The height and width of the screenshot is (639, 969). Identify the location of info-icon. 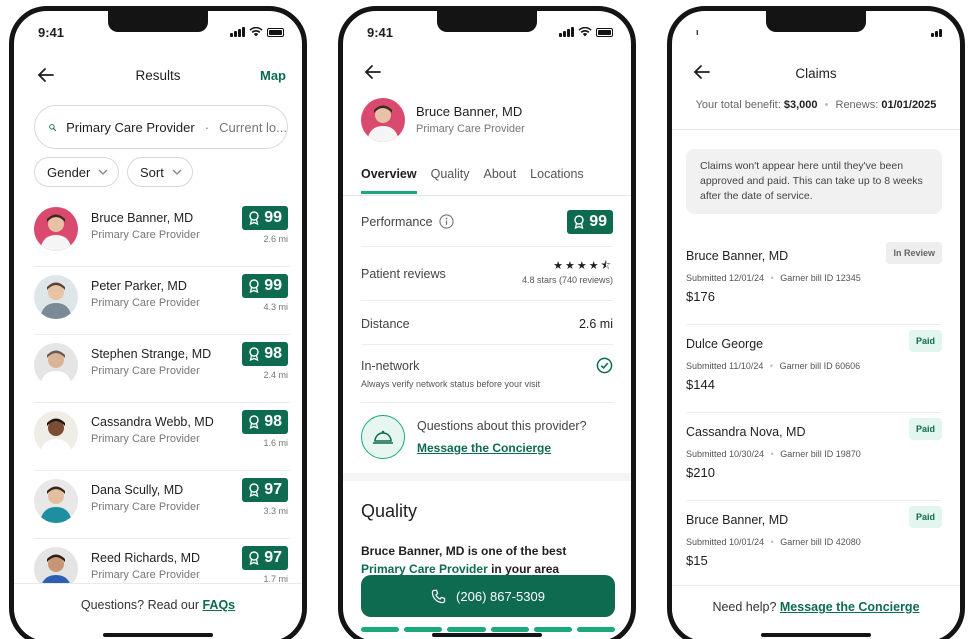
(446, 221).